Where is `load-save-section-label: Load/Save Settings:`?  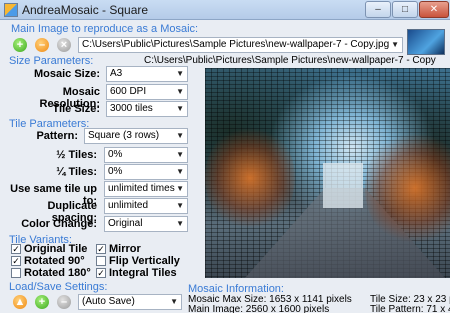 load-save-section-label: Load/Save Settings: is located at coordinates (58, 287).